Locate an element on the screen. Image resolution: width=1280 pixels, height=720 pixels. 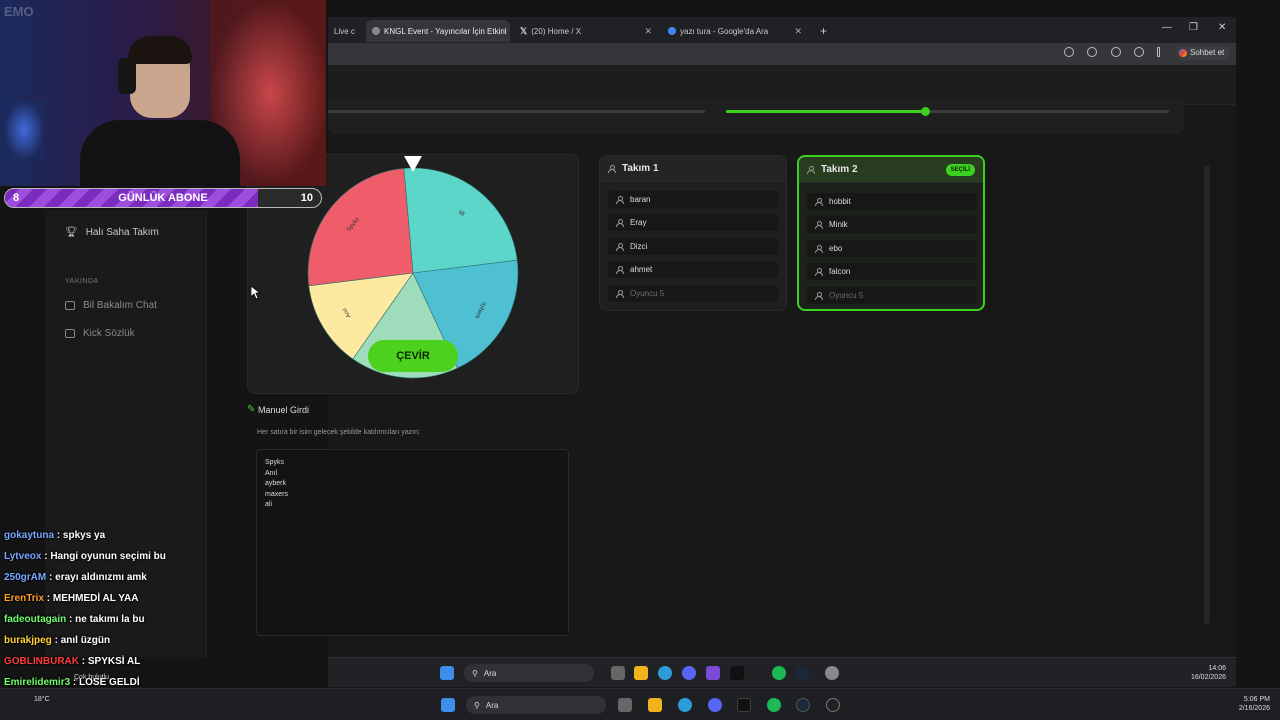
page-scrollbar is located at coordinates (1207, 395).